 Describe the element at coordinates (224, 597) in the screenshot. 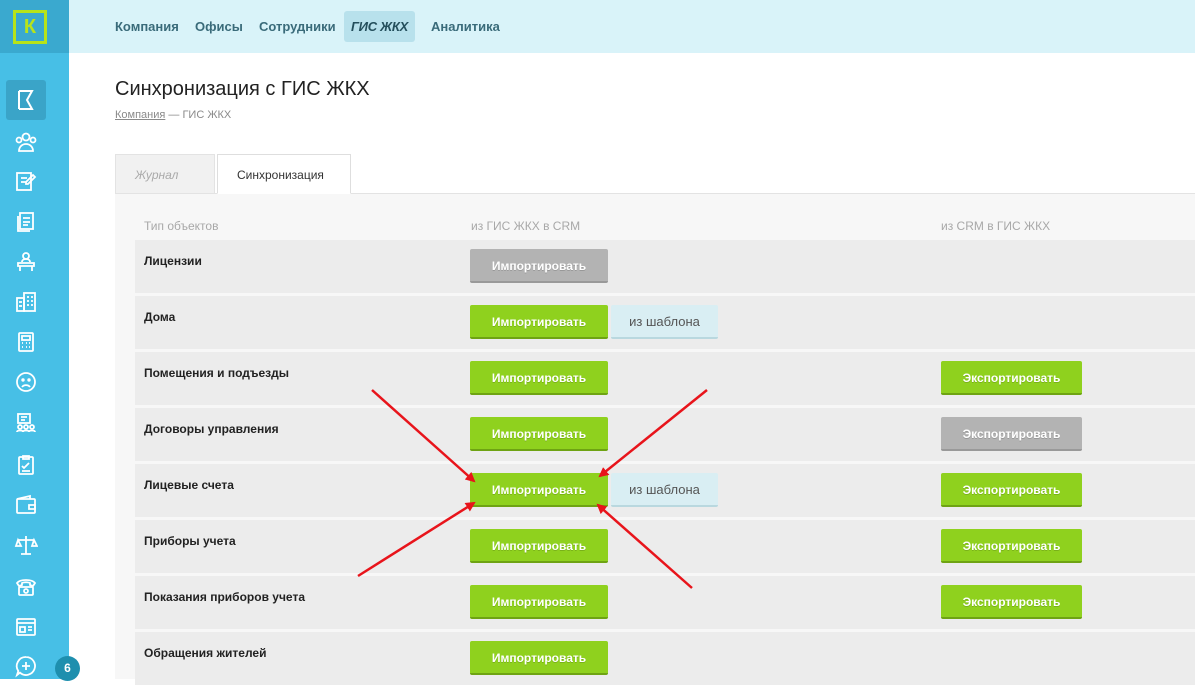

I see `row-label: Показания приборов учета` at that location.